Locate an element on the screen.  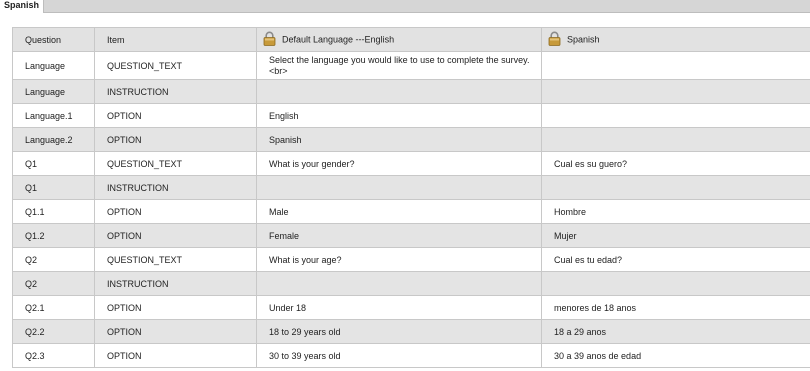
table-row: Language.2 OPTION Spanish is located at coordinates (411, 139).